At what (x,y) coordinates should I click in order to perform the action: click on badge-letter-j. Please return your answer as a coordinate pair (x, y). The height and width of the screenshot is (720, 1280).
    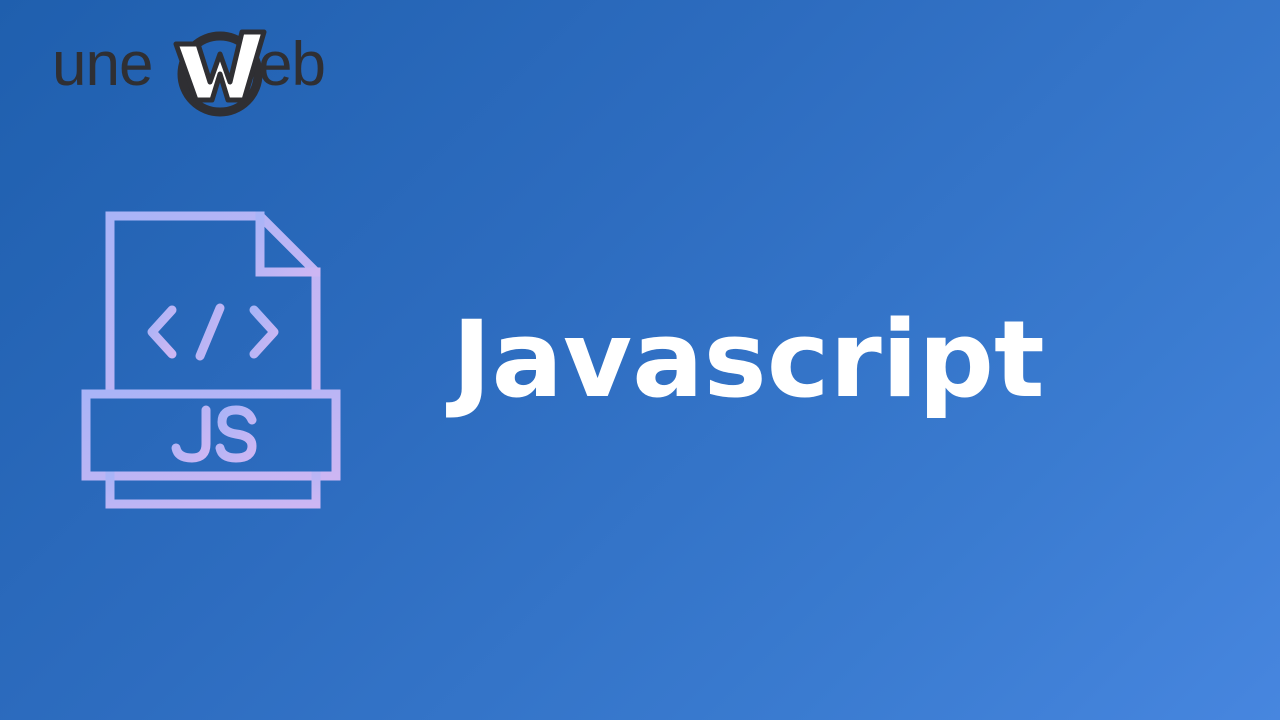
    Looking at the image, I should click on (191, 434).